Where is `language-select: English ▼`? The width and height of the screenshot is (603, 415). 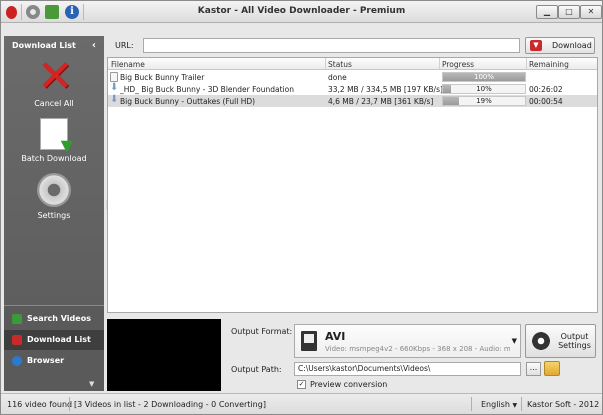 language-select: English ▼ is located at coordinates (499, 404).